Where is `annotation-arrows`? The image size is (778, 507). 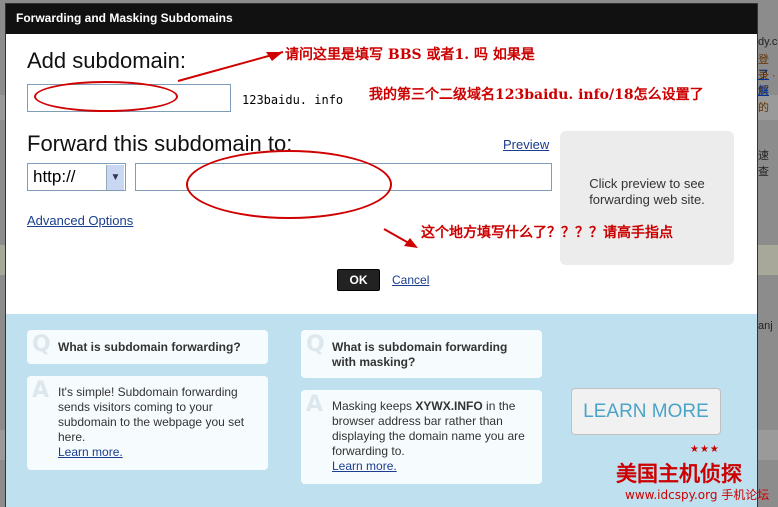 annotation-arrows is located at coordinates (297, 149).